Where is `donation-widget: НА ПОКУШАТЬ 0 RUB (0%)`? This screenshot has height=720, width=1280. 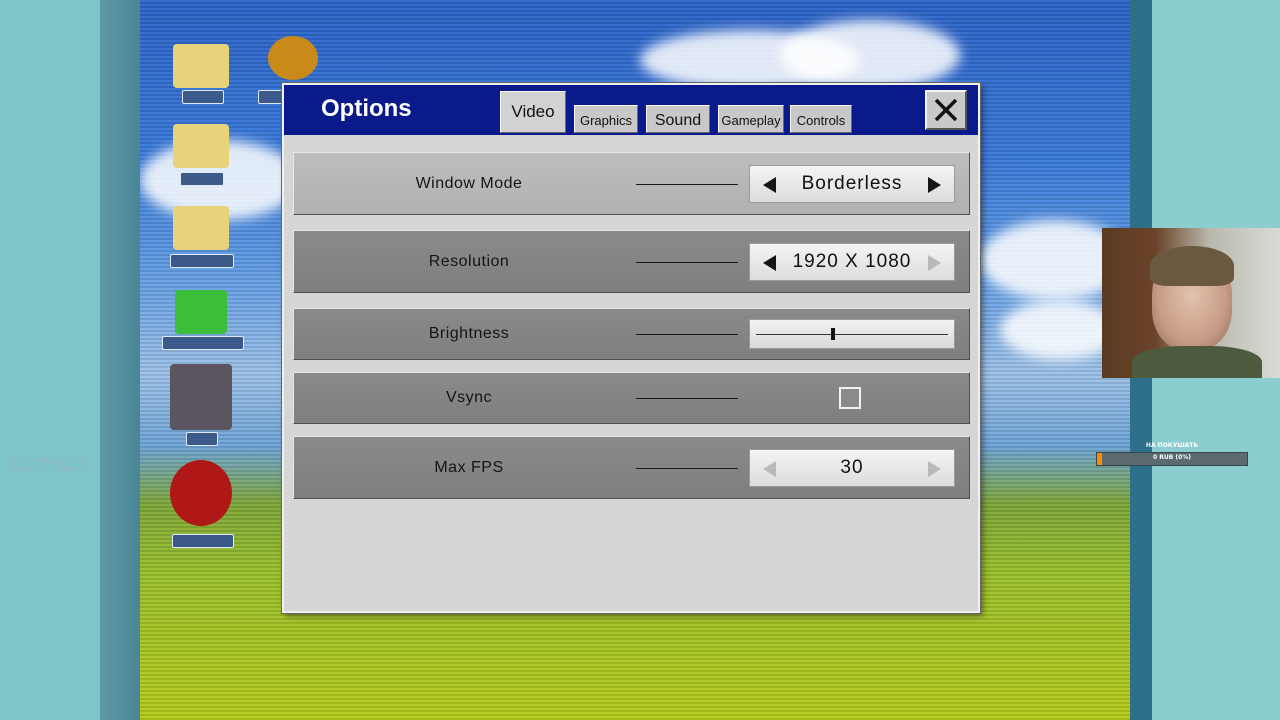 donation-widget: НА ПОКУШАТЬ 0 RUB (0%) is located at coordinates (1172, 454).